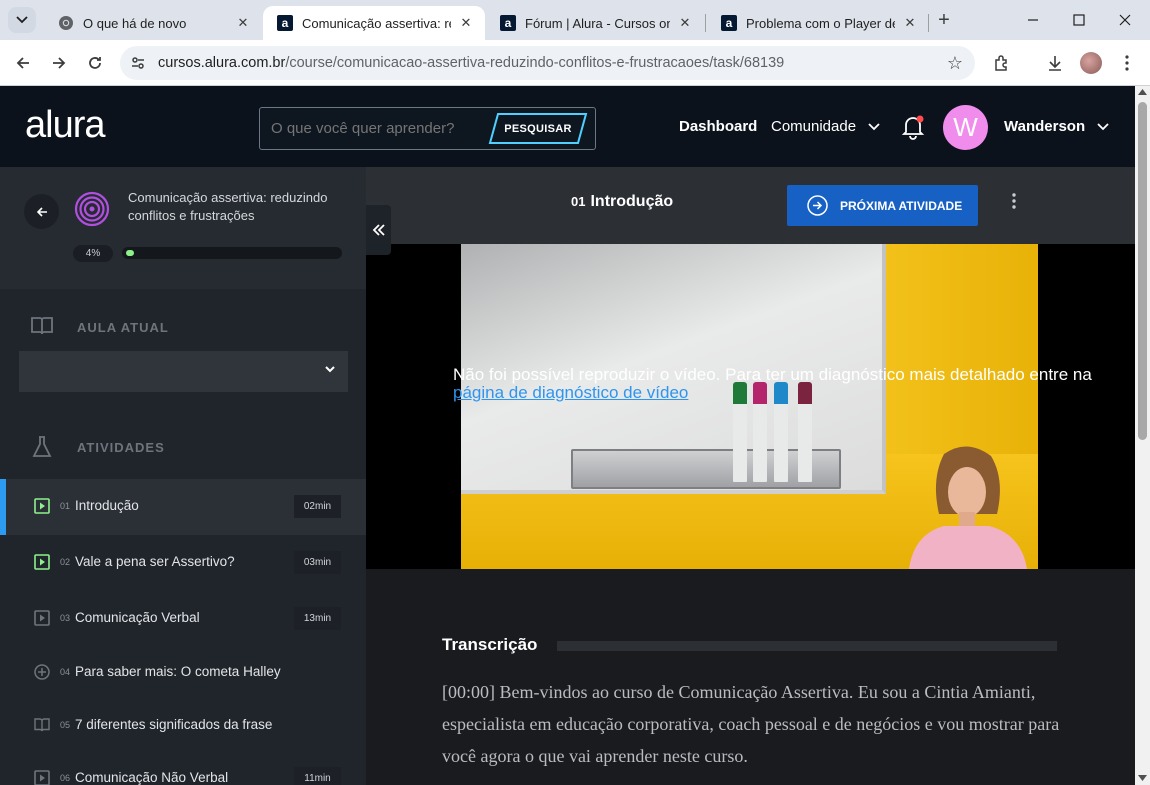  I want to click on activity-item-02: 02 Vale a pena ser Assertivo? 03min, so click(183, 563).